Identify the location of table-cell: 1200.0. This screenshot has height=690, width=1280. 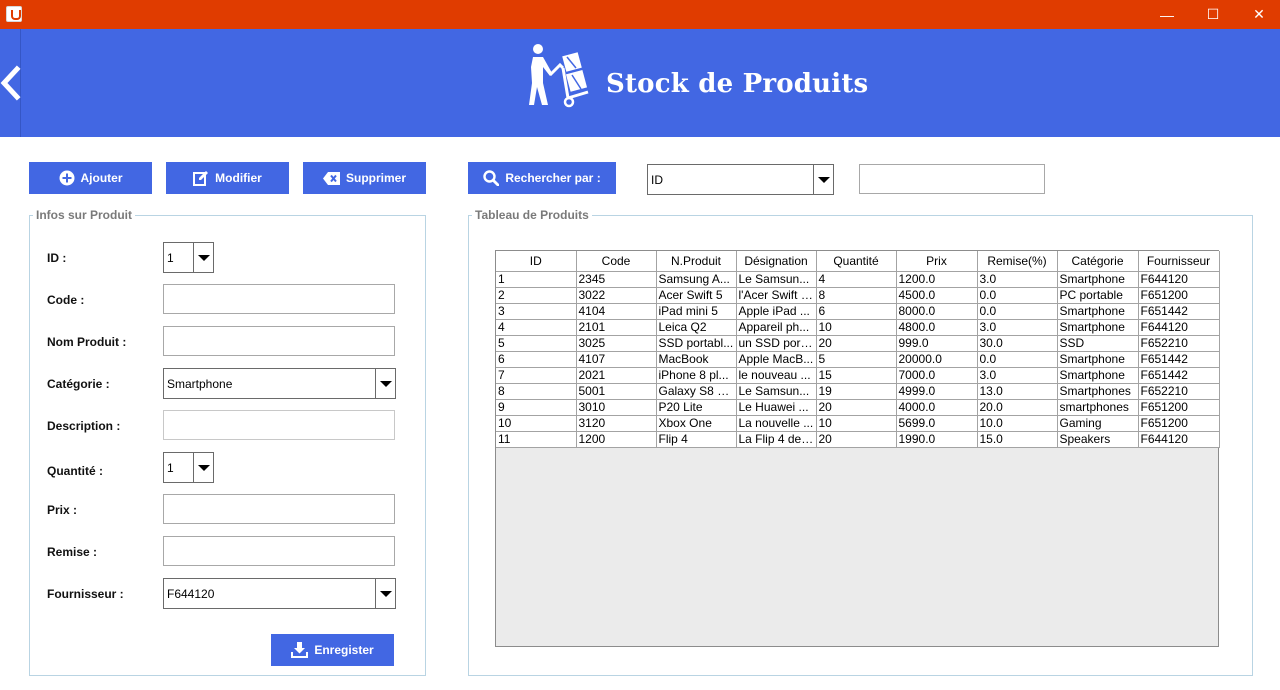
(936, 279).